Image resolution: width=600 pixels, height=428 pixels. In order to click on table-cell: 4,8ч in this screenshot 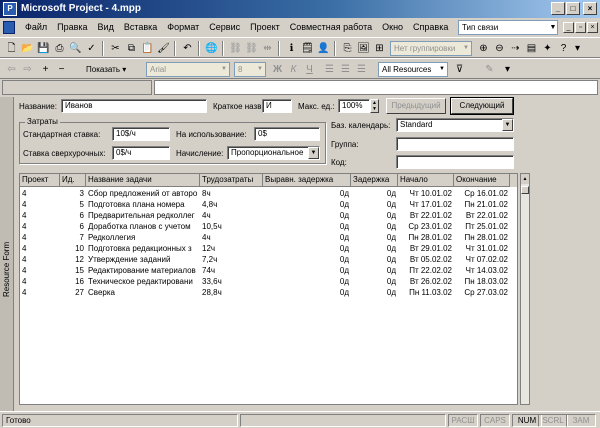, I will do `click(231, 204)`.